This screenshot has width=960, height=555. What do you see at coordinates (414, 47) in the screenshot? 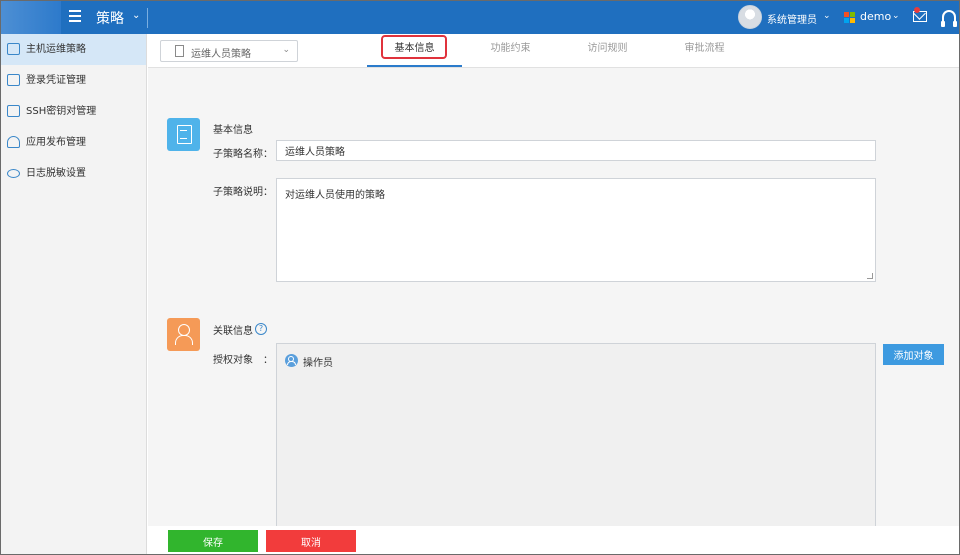
I see `tab-highlight-box` at bounding box center [414, 47].